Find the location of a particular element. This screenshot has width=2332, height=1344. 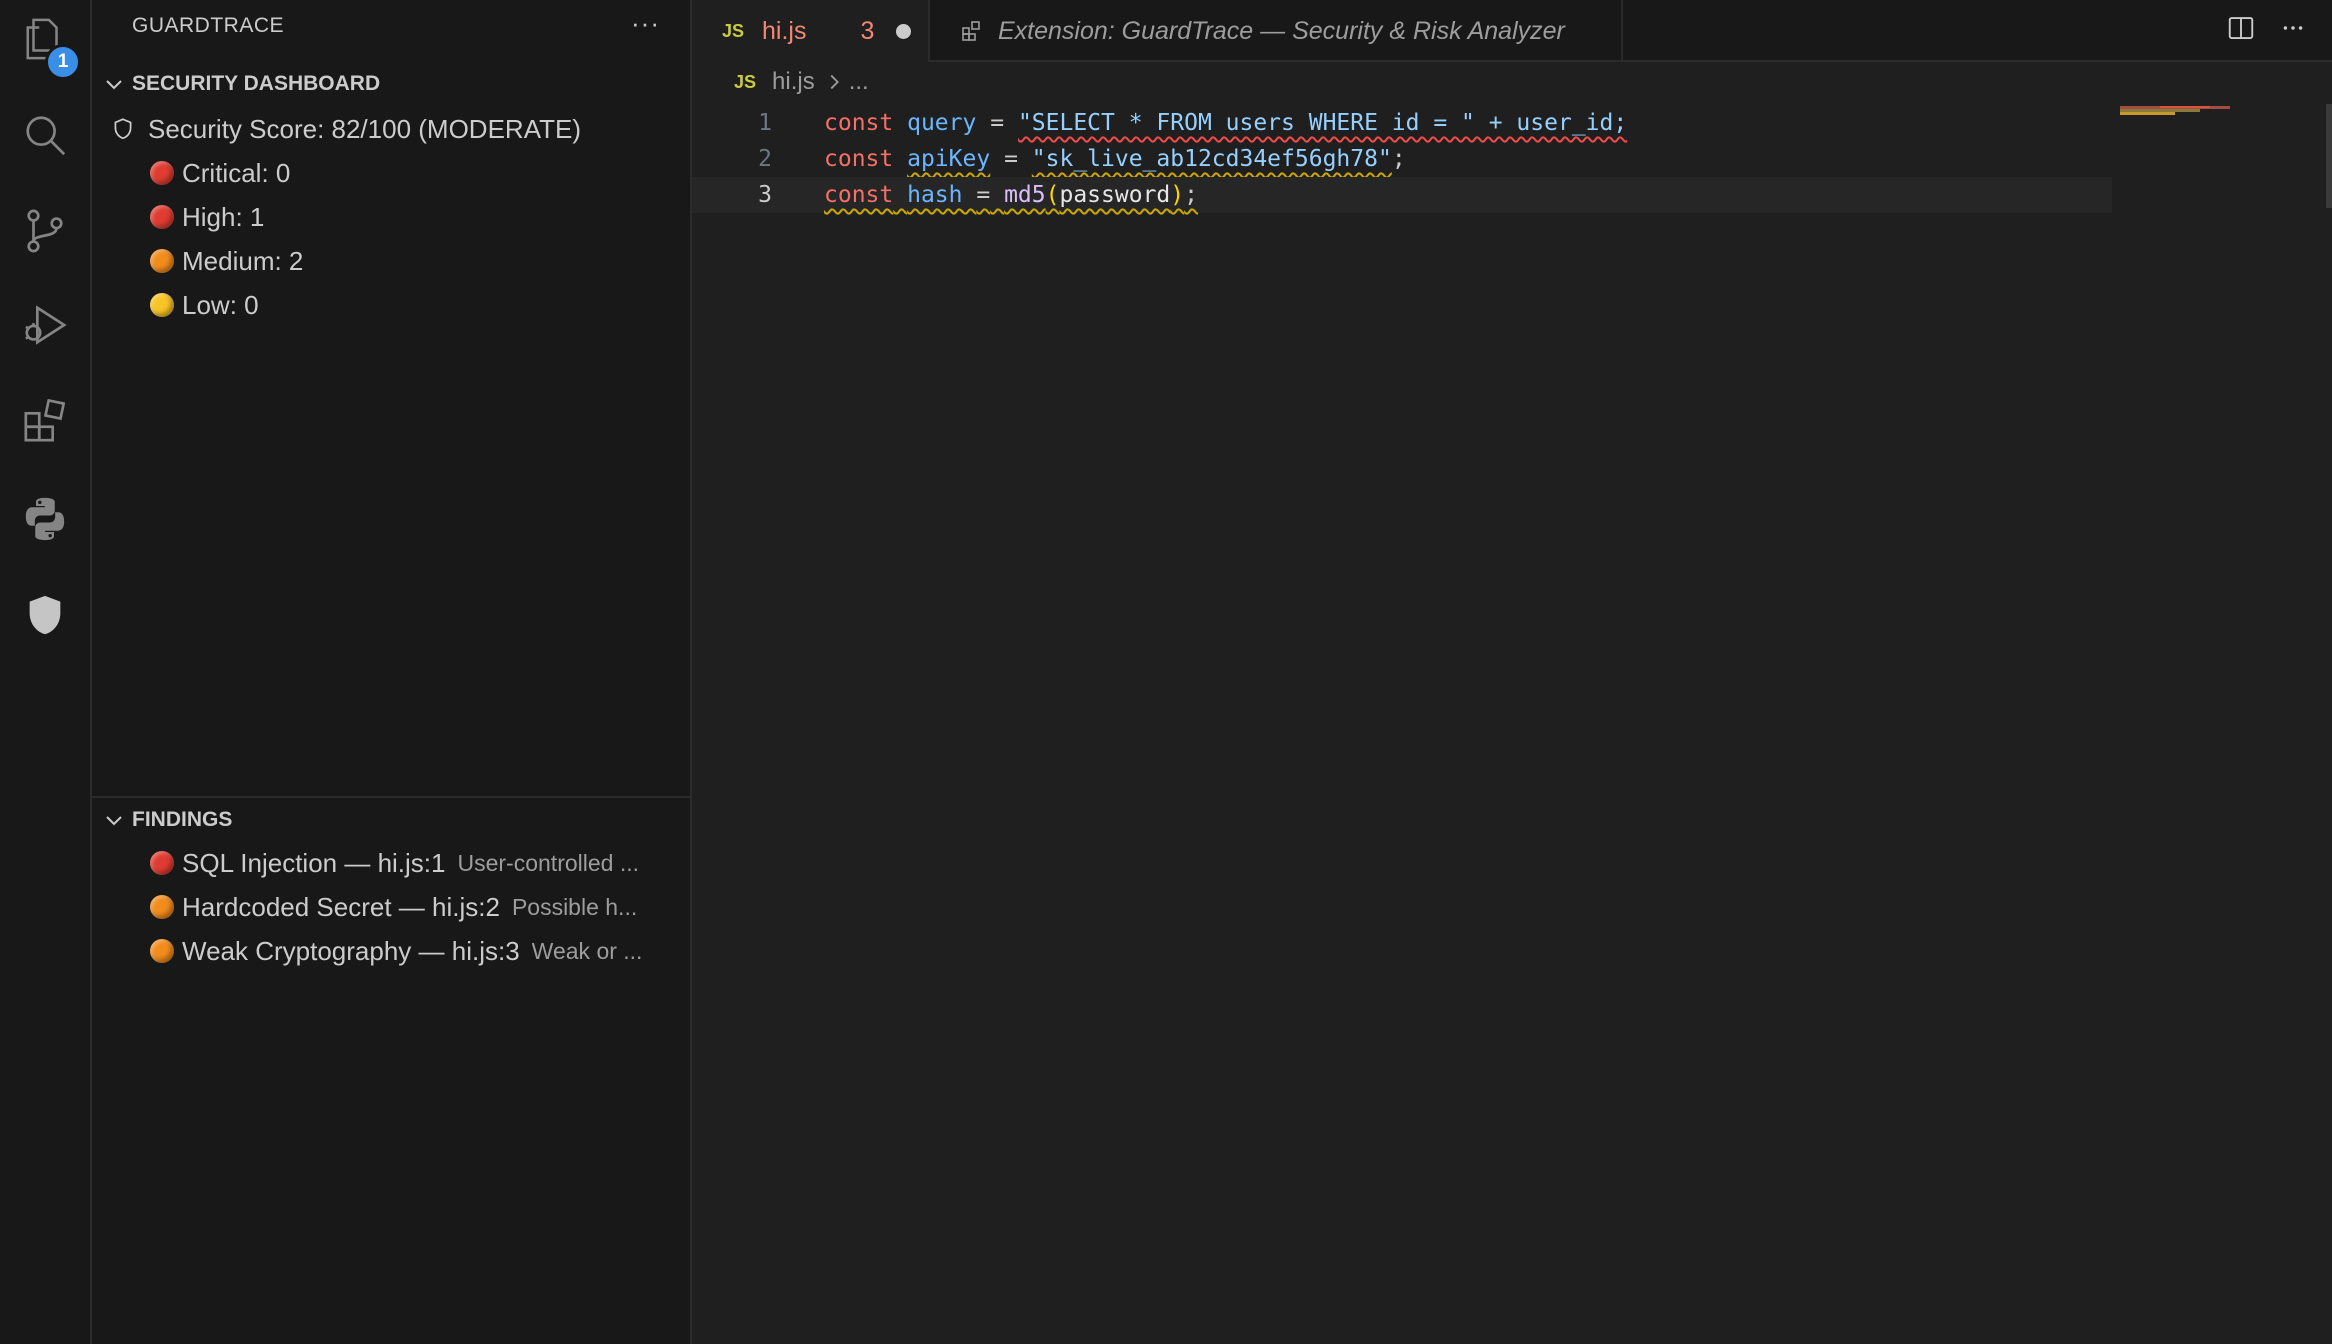

problem-count: 3 is located at coordinates (867, 30).